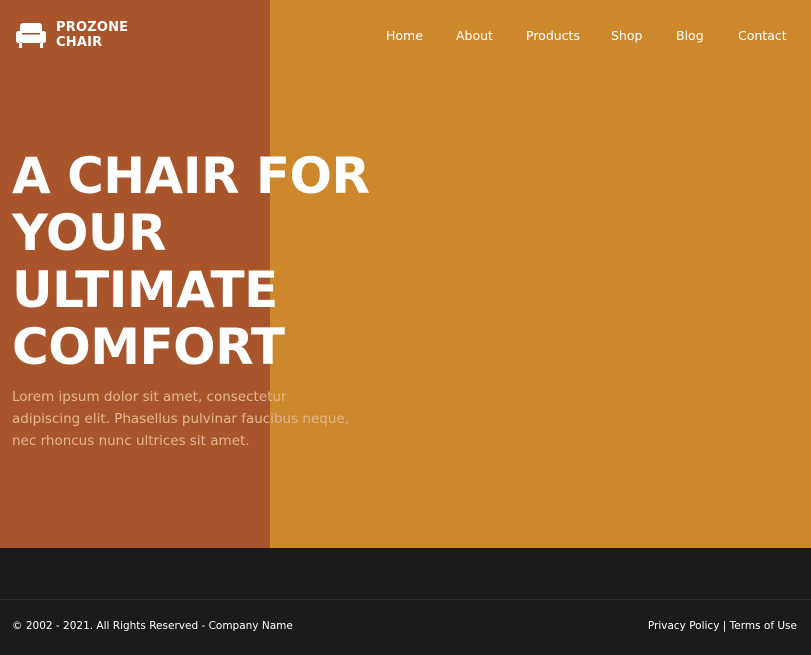 This screenshot has width=811, height=655. I want to click on footer-divider, so click(405, 599).